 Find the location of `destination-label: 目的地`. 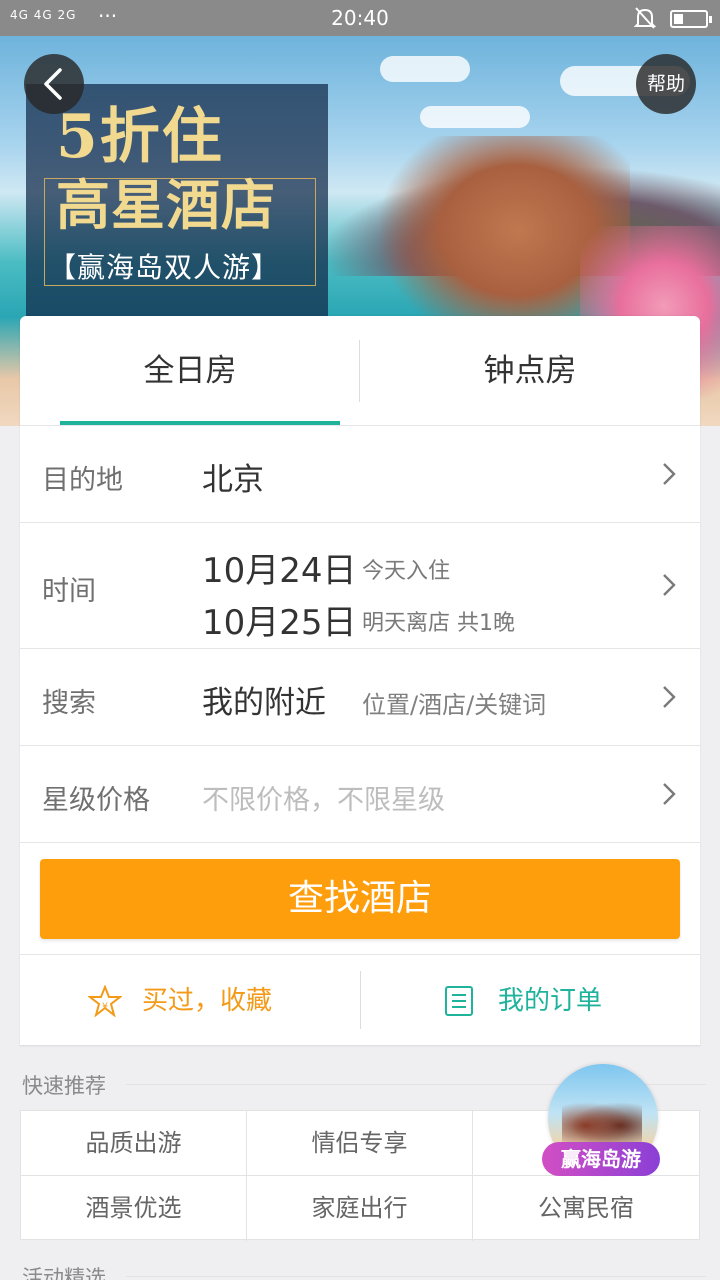

destination-label: 目的地 is located at coordinates (82, 480).